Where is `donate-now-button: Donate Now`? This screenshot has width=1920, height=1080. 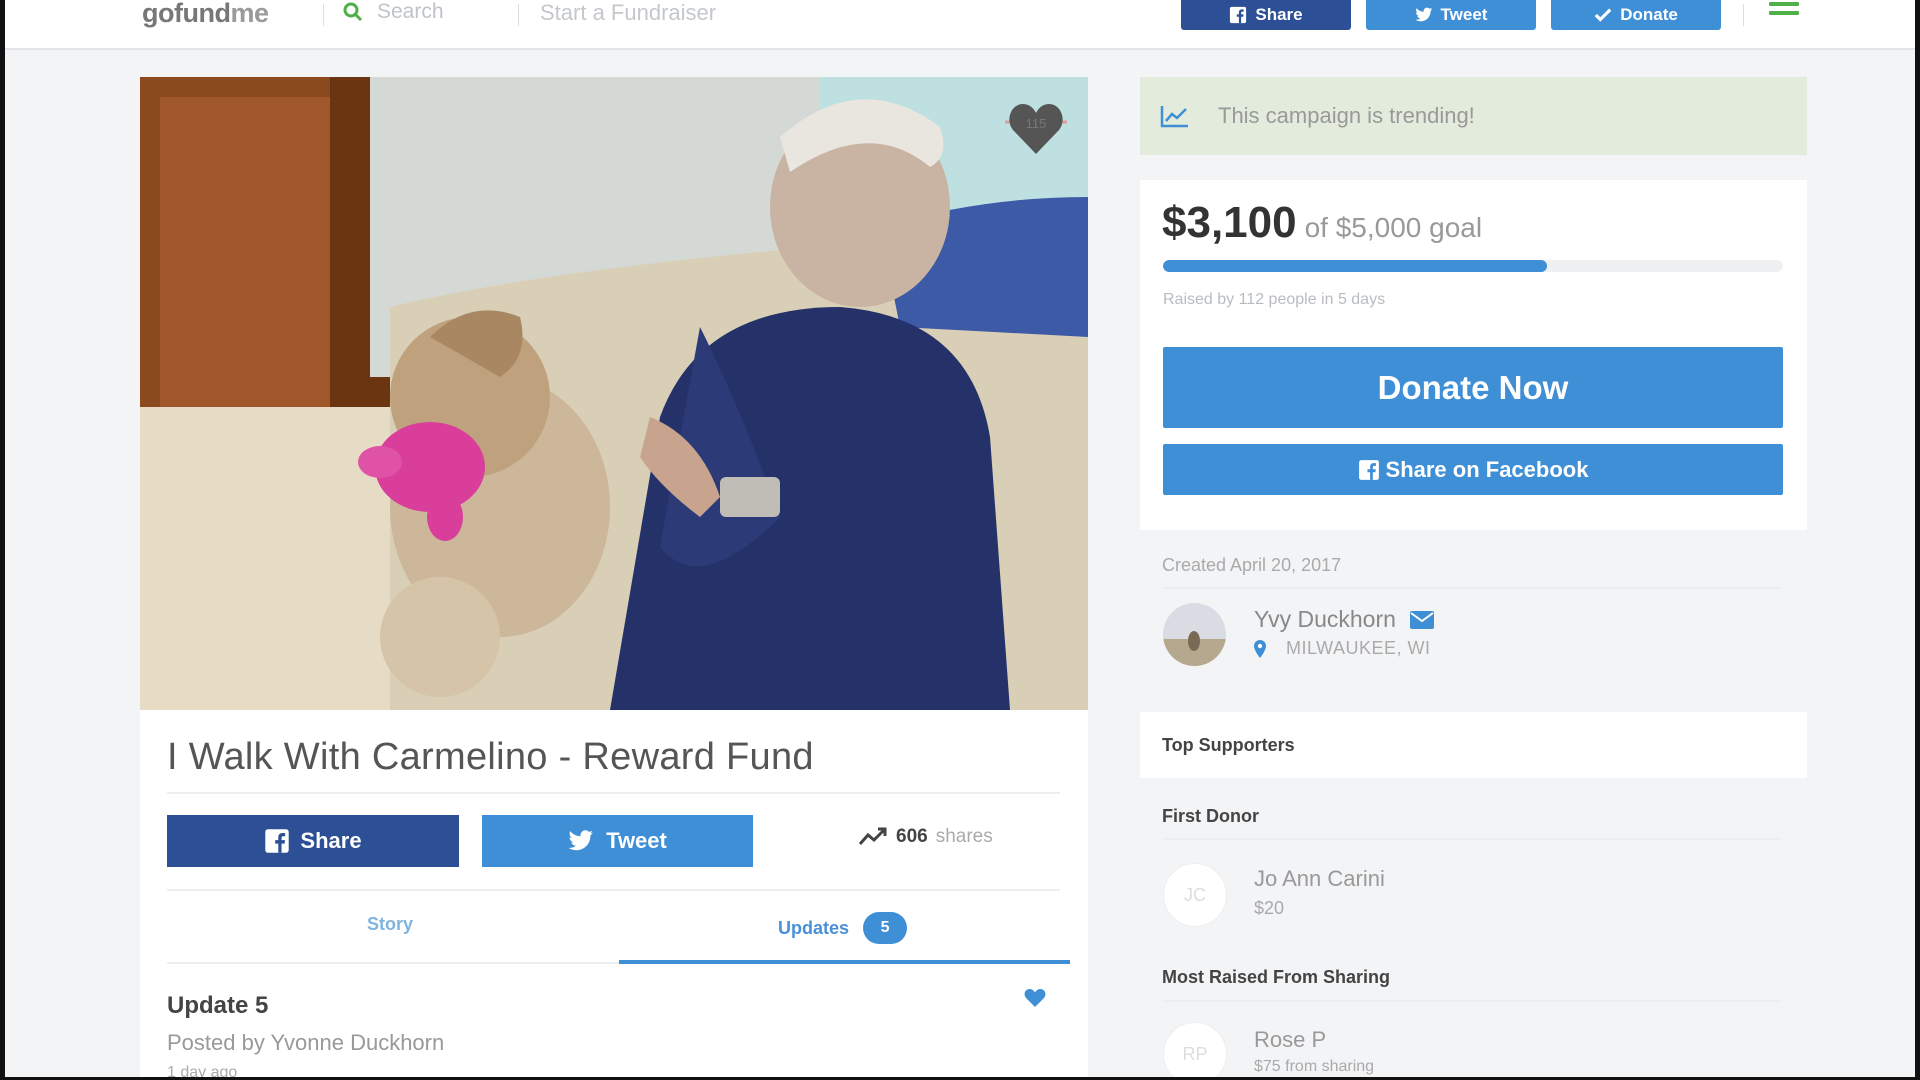
donate-now-button: Donate Now is located at coordinates (1473, 387).